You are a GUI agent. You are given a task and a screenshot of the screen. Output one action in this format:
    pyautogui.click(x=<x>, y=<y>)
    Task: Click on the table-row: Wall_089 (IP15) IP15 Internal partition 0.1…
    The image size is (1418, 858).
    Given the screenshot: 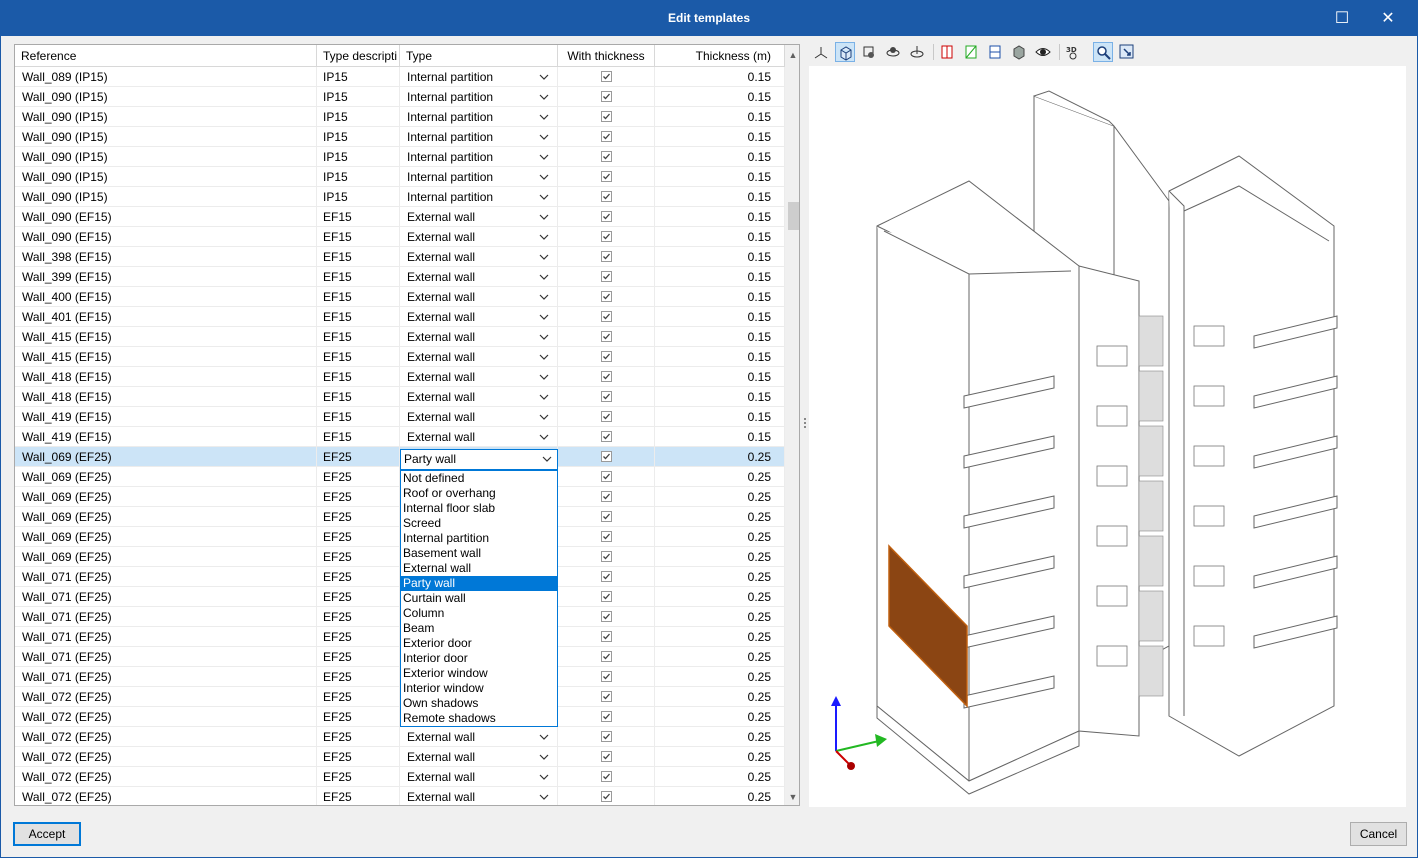 What is the action you would take?
    pyautogui.click(x=400, y=77)
    